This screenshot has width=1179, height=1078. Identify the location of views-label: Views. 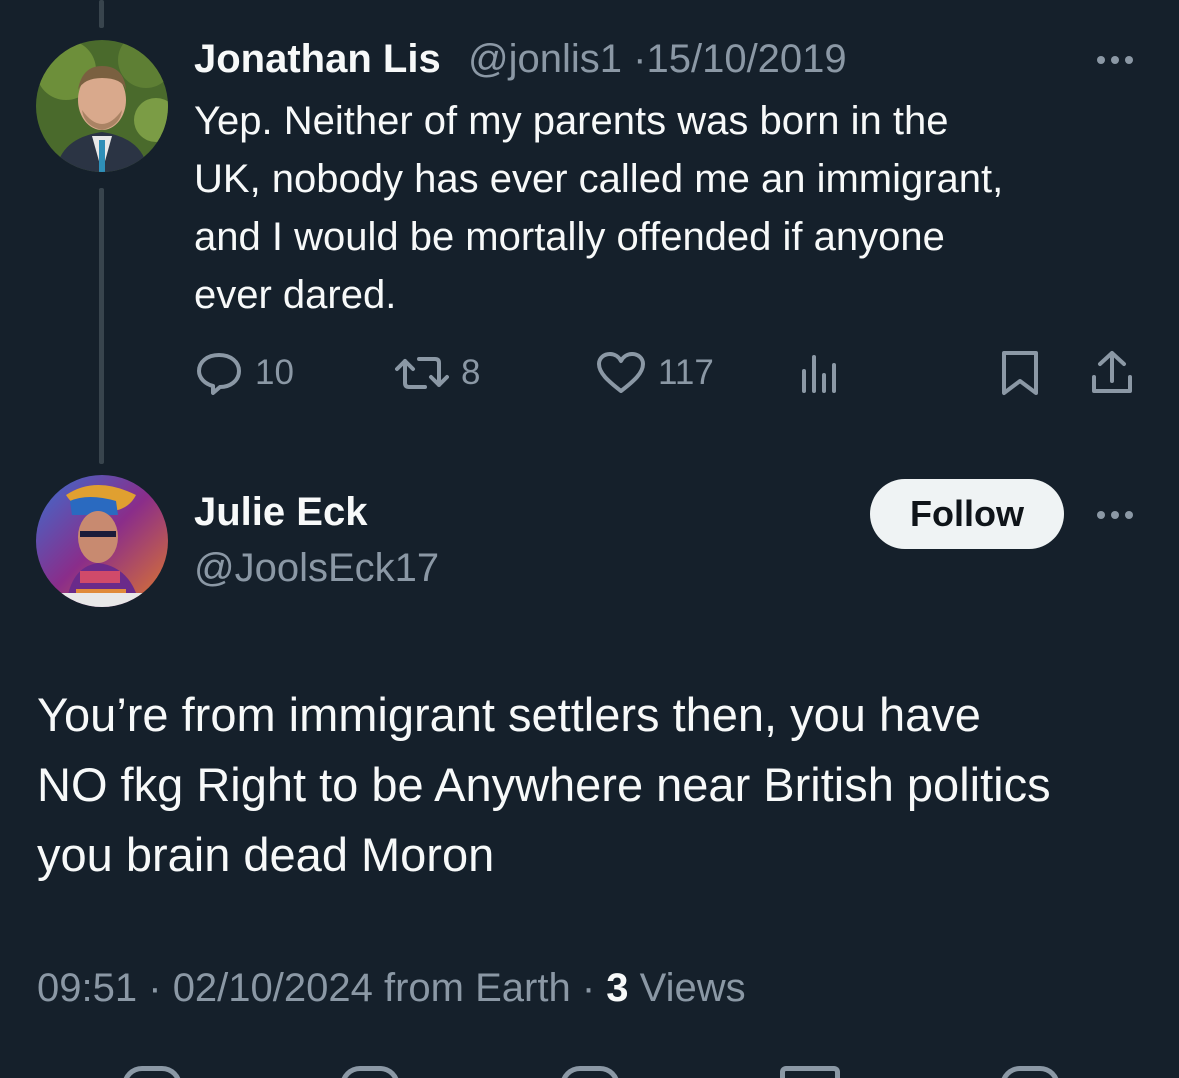
(692, 988).